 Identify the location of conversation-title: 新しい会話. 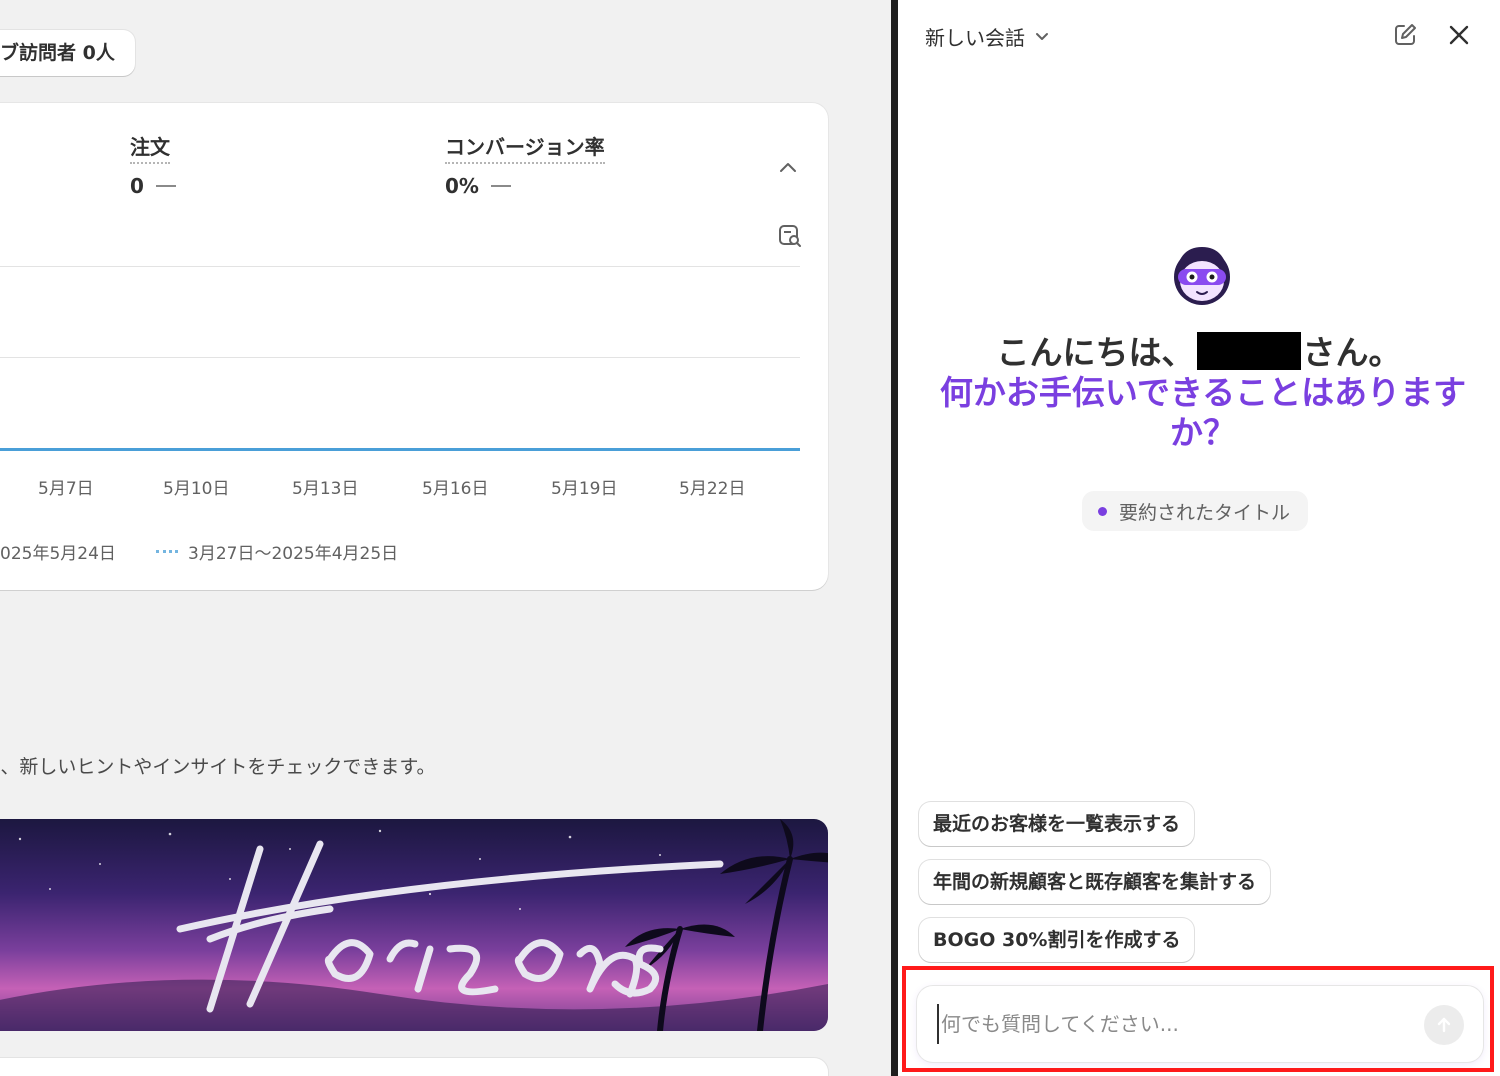
(975, 38).